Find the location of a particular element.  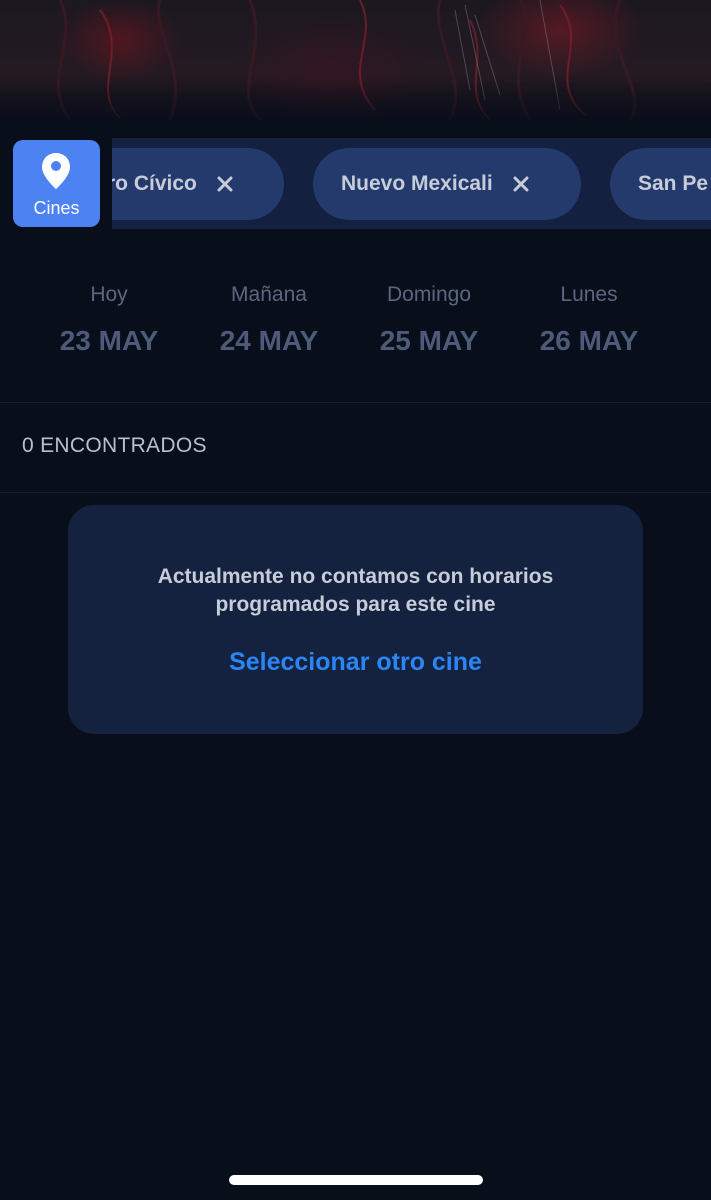

date-value: 24 MAY is located at coordinates (269, 340).